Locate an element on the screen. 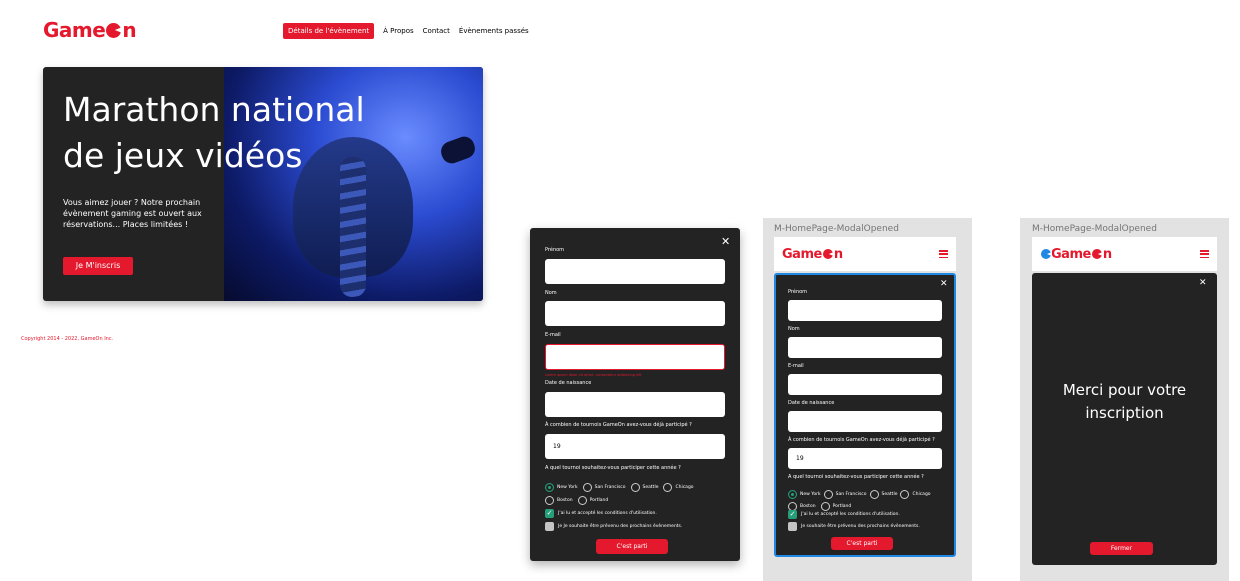 This screenshot has width=1240, height=581. hero-title: Marathon national de jeux vidéos is located at coordinates (214, 132).